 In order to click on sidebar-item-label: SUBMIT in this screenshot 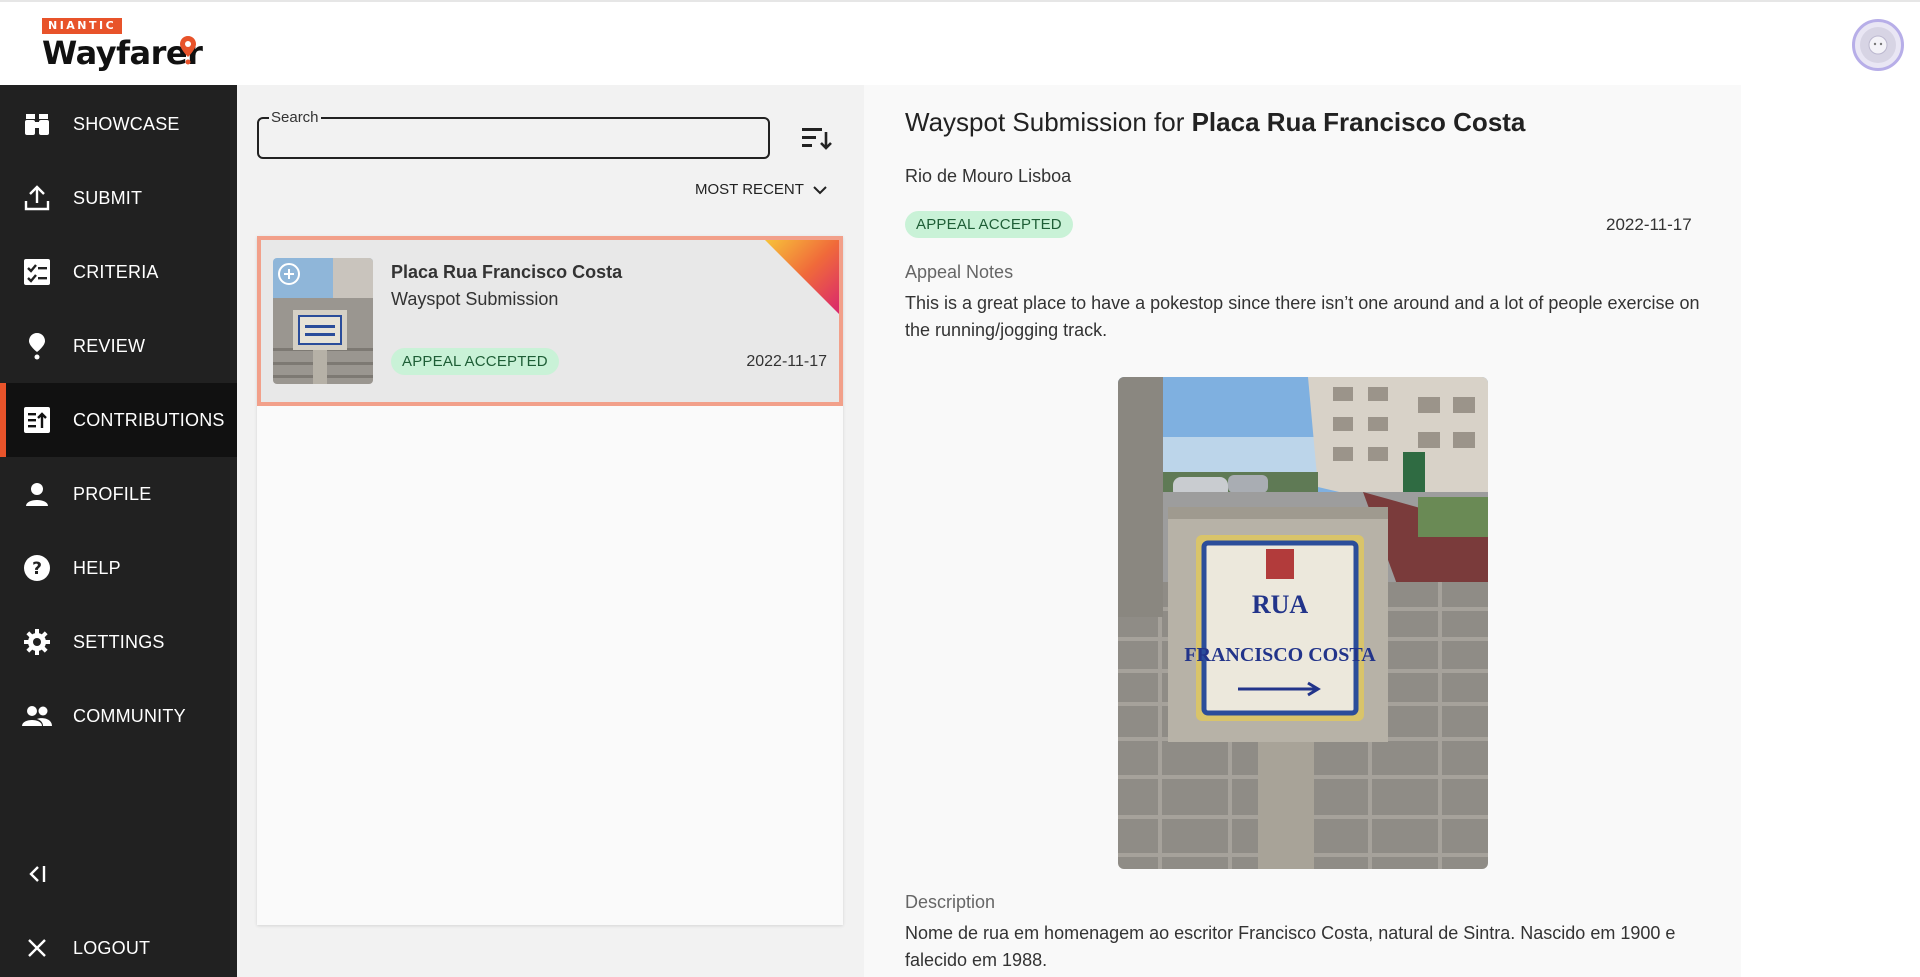, I will do `click(108, 197)`.